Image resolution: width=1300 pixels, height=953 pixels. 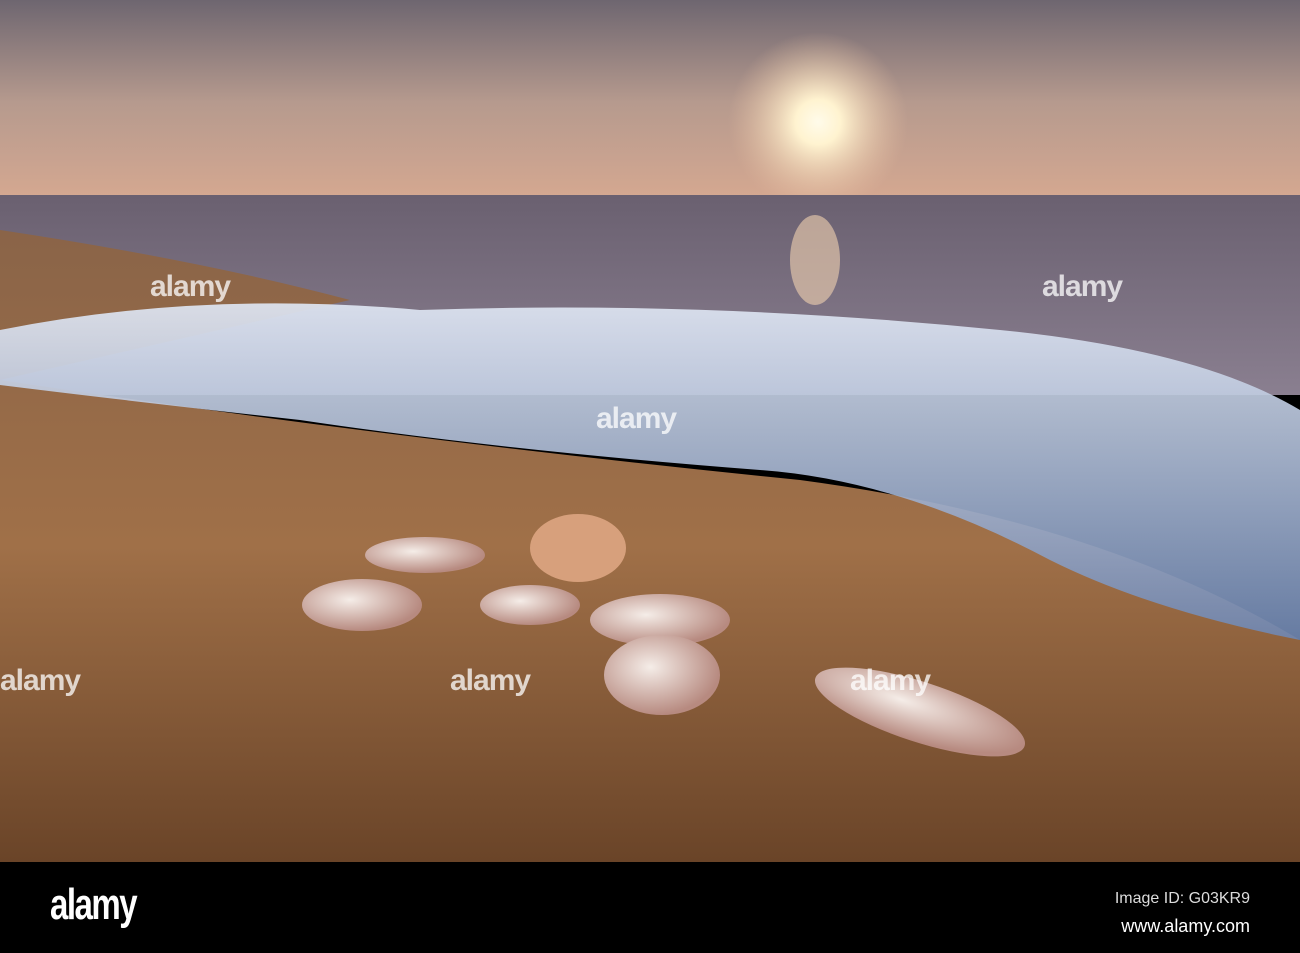 What do you see at coordinates (1185, 926) in the screenshot?
I see `site-url: www.alamy.com` at bounding box center [1185, 926].